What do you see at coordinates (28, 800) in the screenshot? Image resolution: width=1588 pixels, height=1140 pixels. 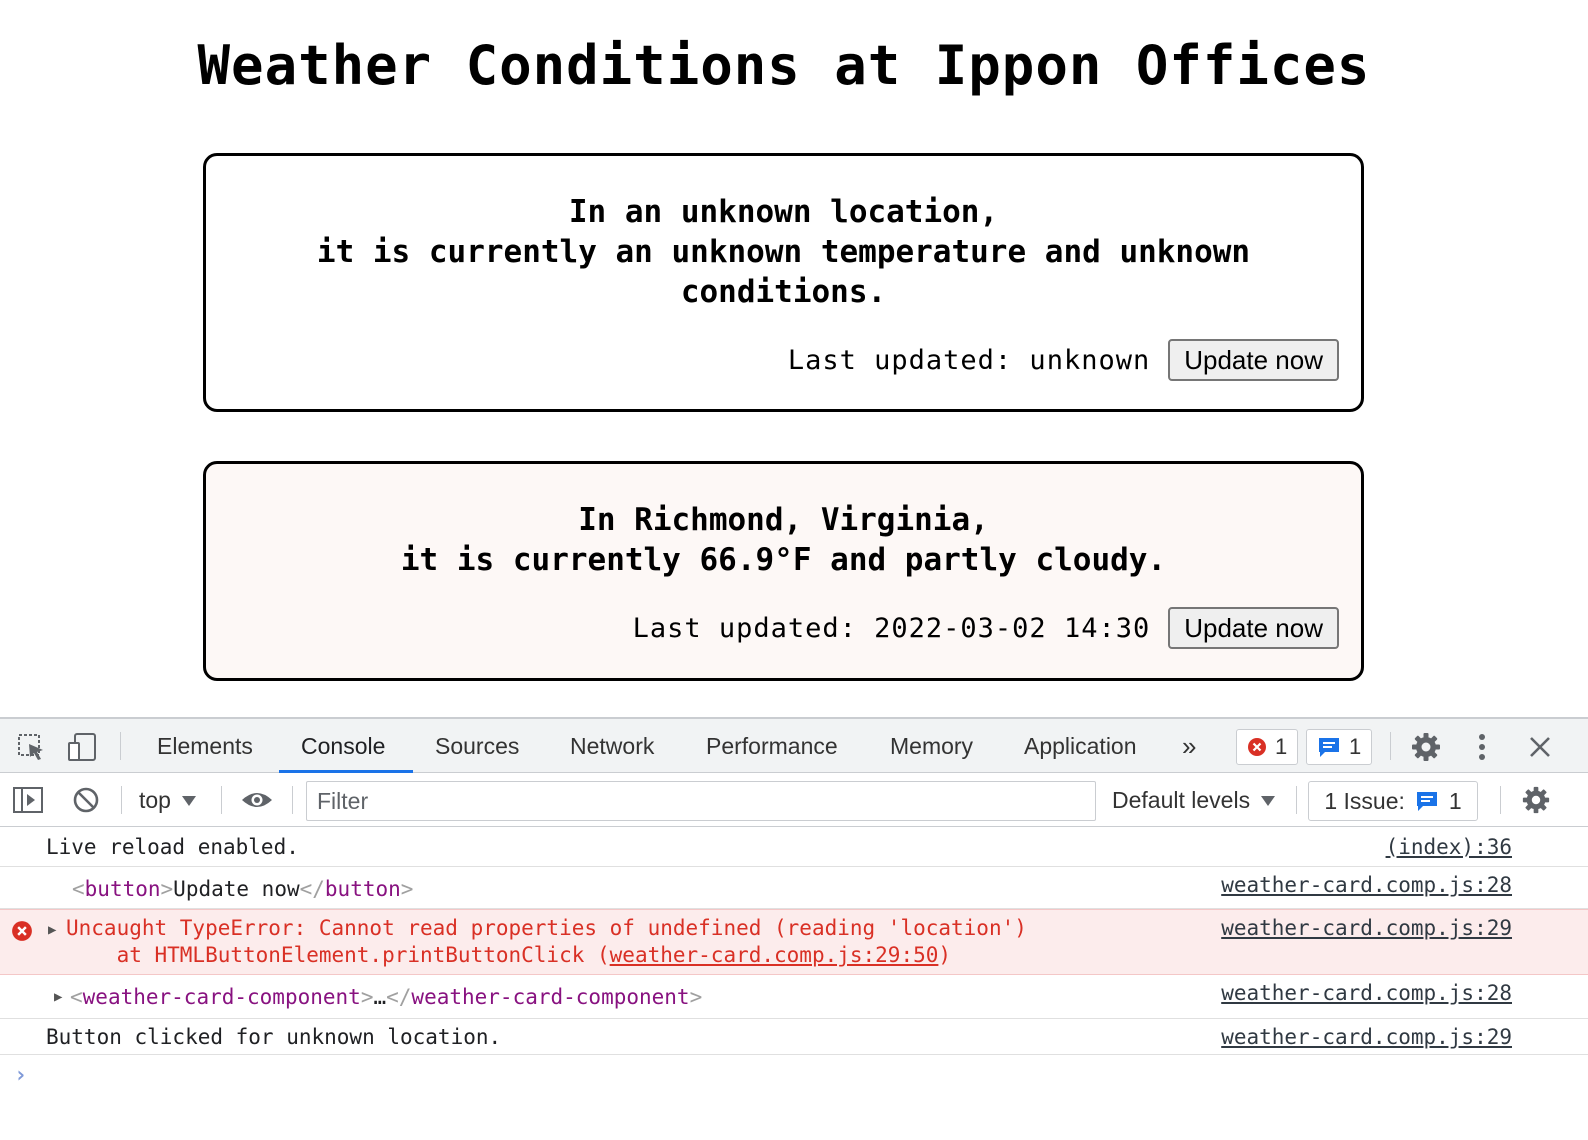 I see `sidebar-toggle-icon` at bounding box center [28, 800].